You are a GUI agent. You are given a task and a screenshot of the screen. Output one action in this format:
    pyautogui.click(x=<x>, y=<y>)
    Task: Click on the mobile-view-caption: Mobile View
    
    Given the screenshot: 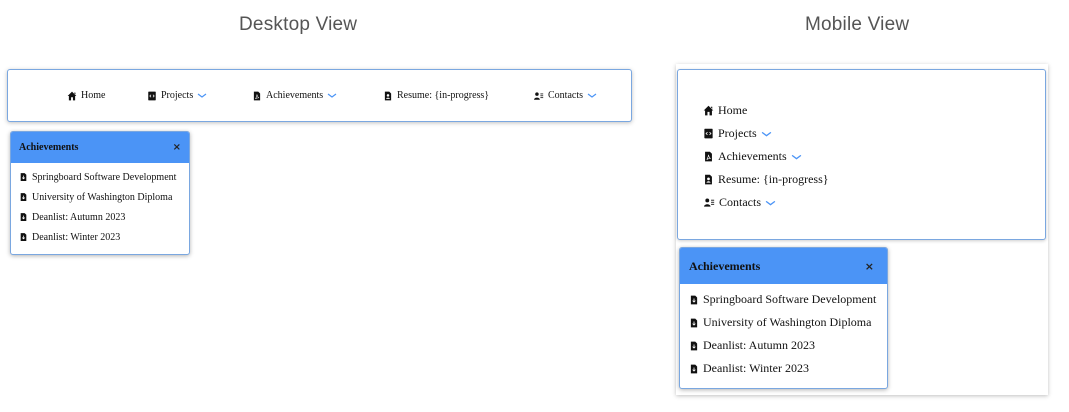 What is the action you would take?
    pyautogui.click(x=857, y=24)
    